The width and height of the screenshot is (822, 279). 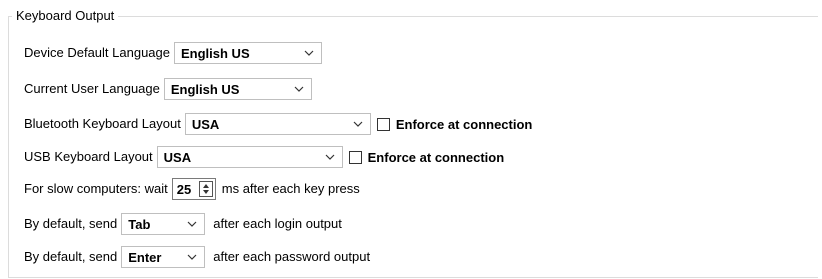 What do you see at coordinates (177, 157) in the screenshot?
I see `usb-layout-value: USA` at bounding box center [177, 157].